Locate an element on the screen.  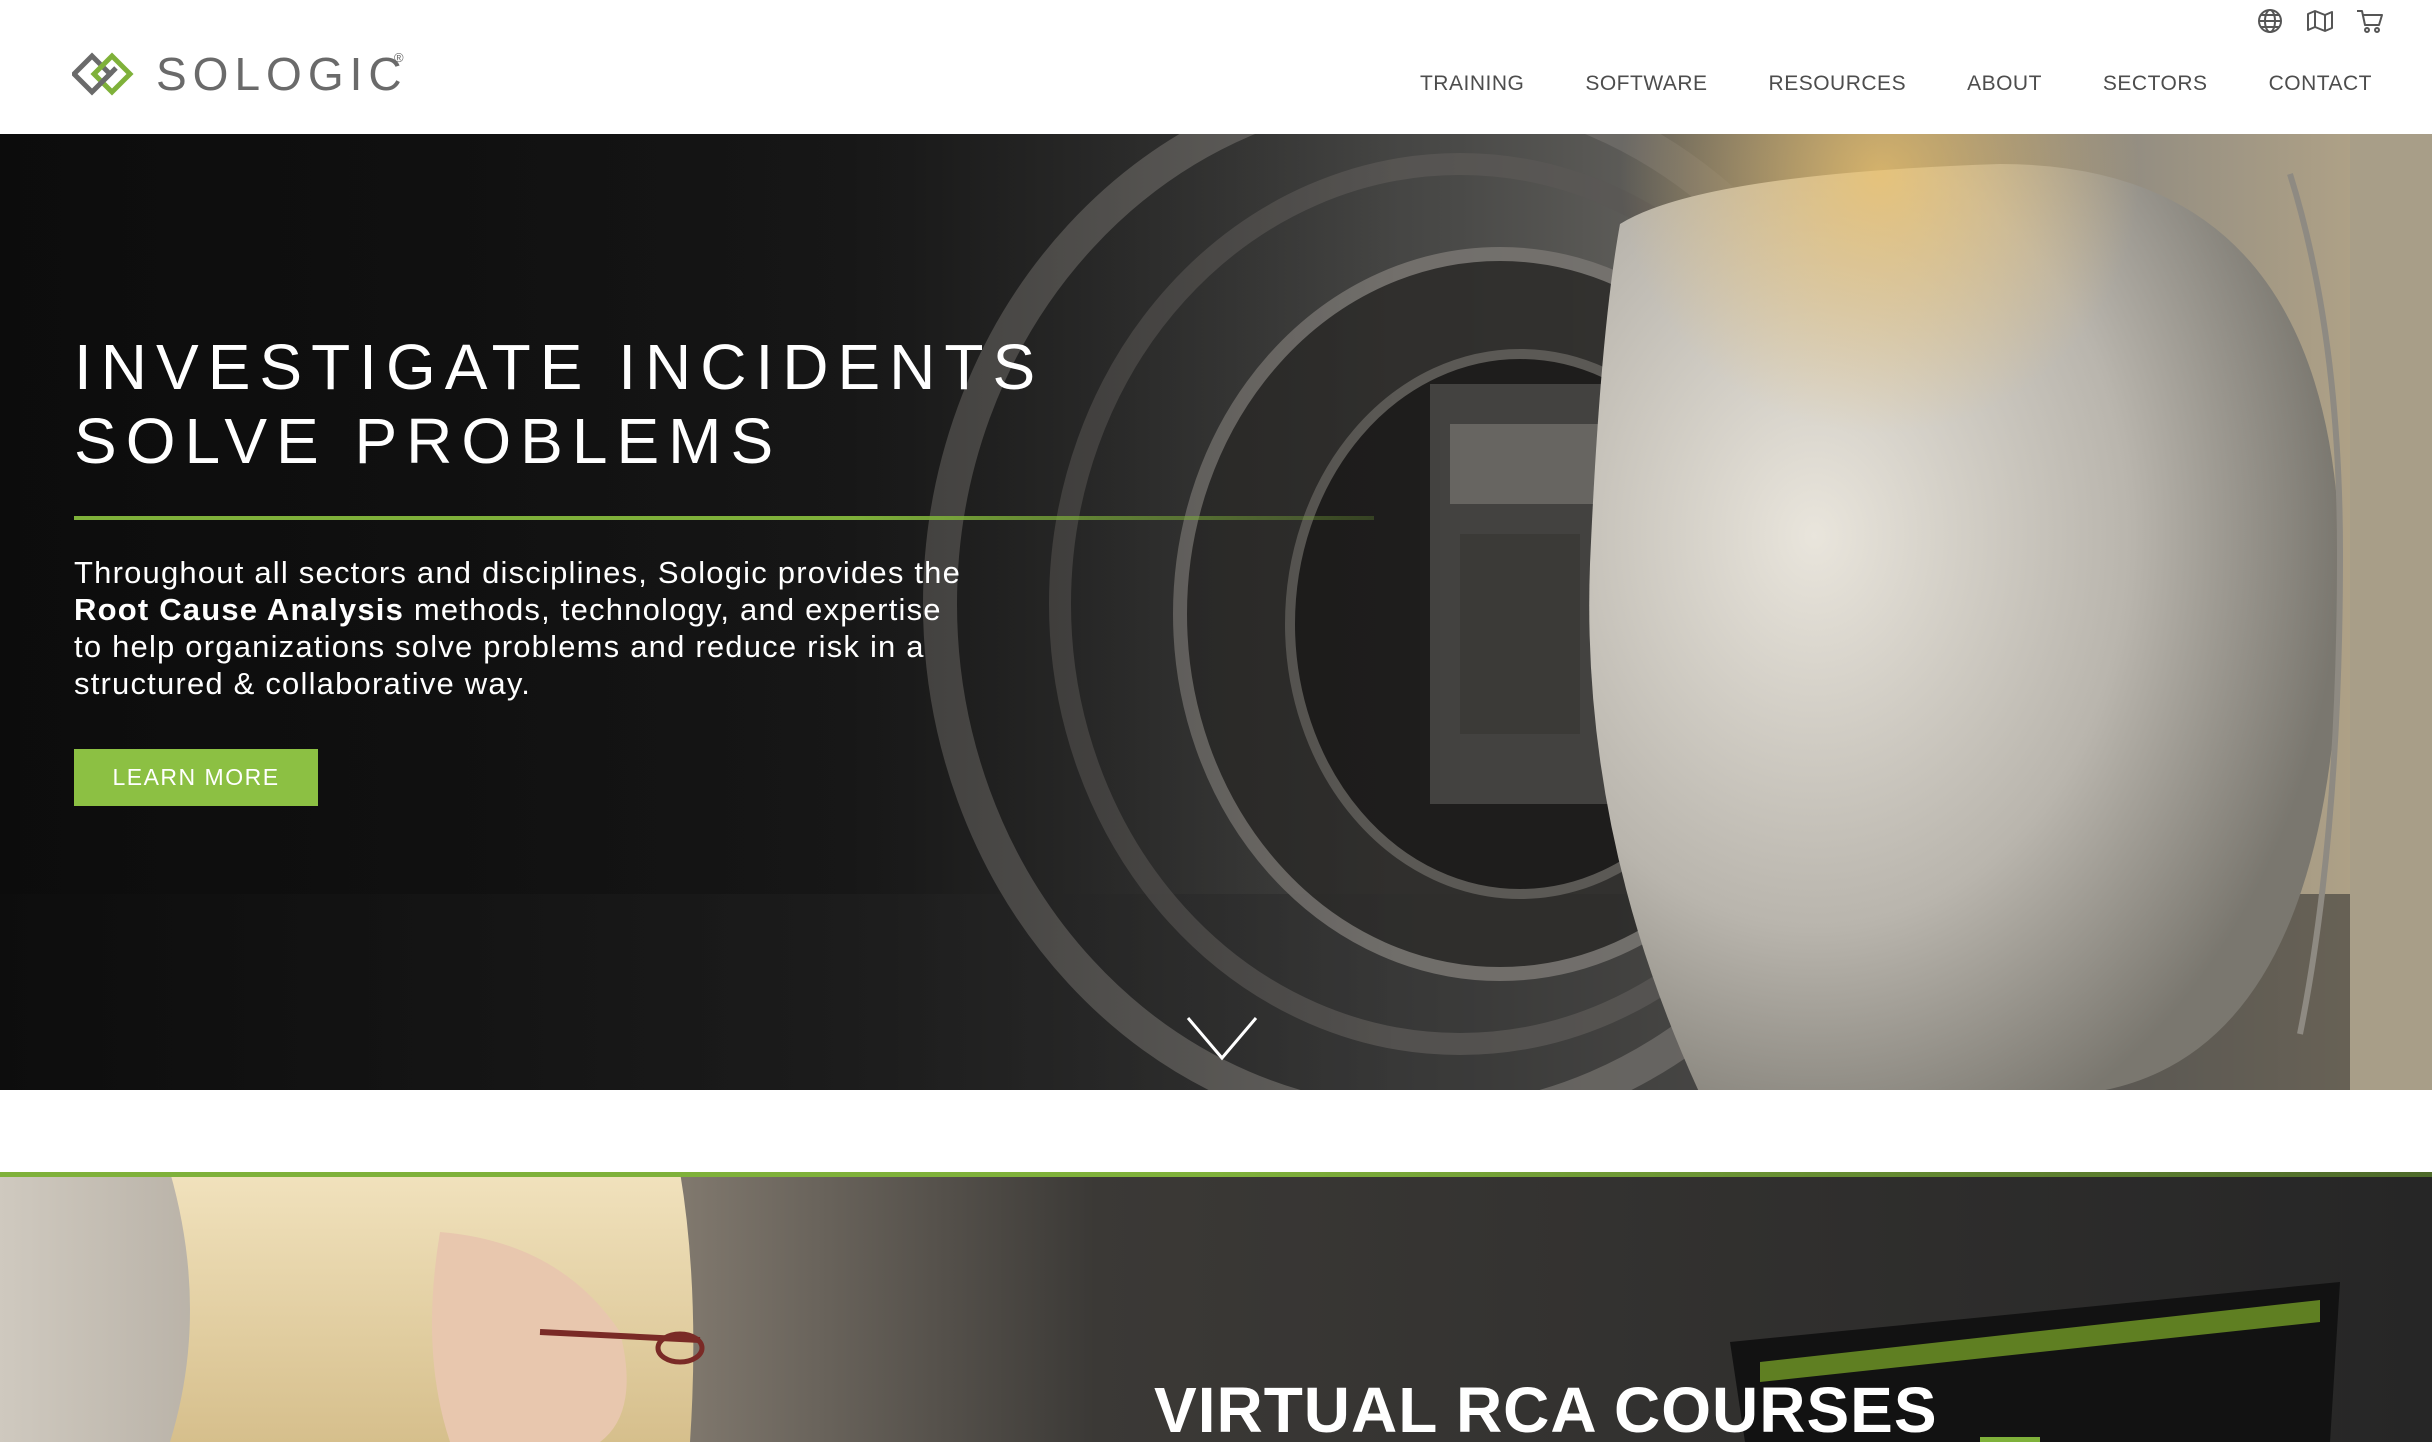
courses-heading: VIRTUAL RCA COURSES is located at coordinates (1546, 1408).